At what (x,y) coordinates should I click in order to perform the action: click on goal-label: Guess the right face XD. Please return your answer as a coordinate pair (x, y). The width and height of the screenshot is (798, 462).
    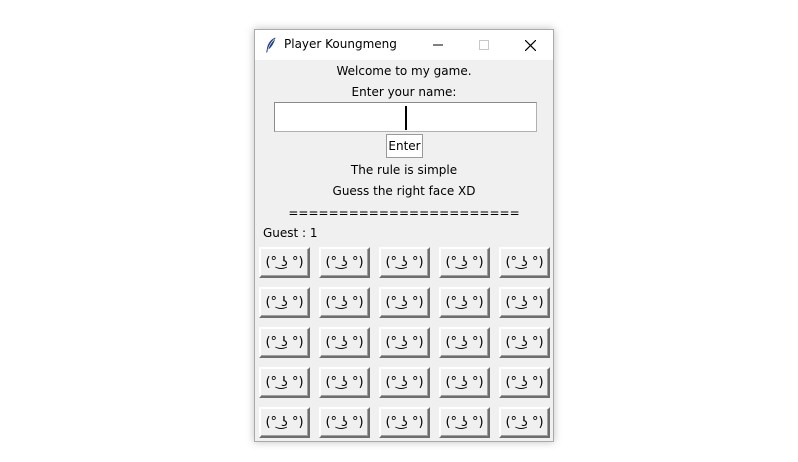
    Looking at the image, I should click on (404, 191).